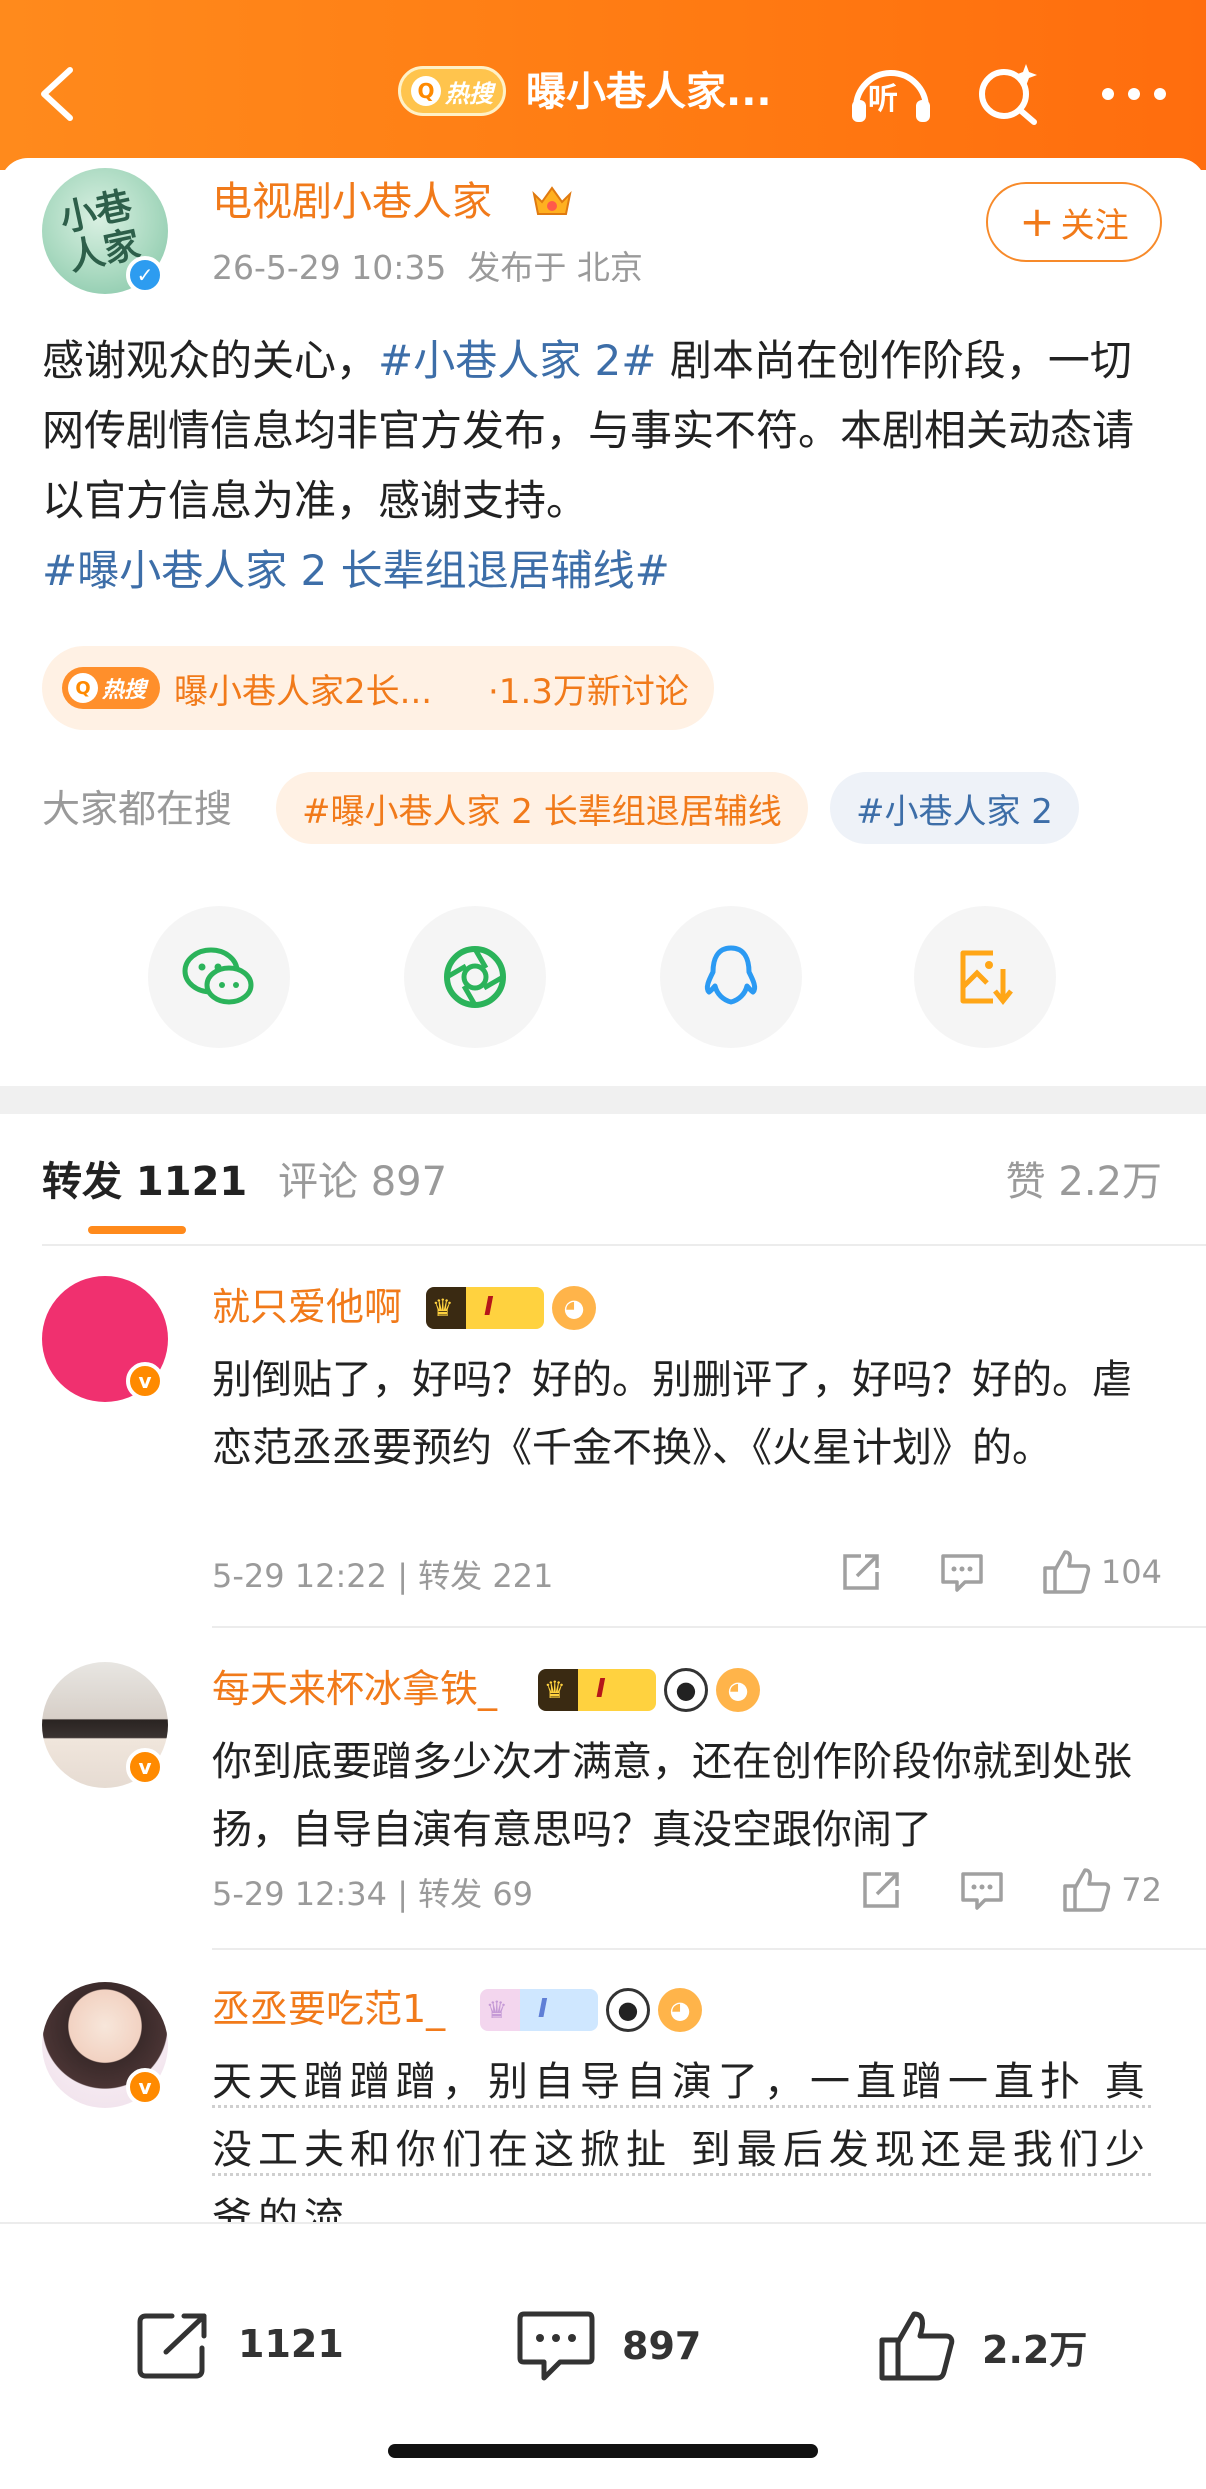 The width and height of the screenshot is (1206, 2489). Describe the element at coordinates (352, 202) in the screenshot. I see `author-name: 电视剧小巷人家` at that location.